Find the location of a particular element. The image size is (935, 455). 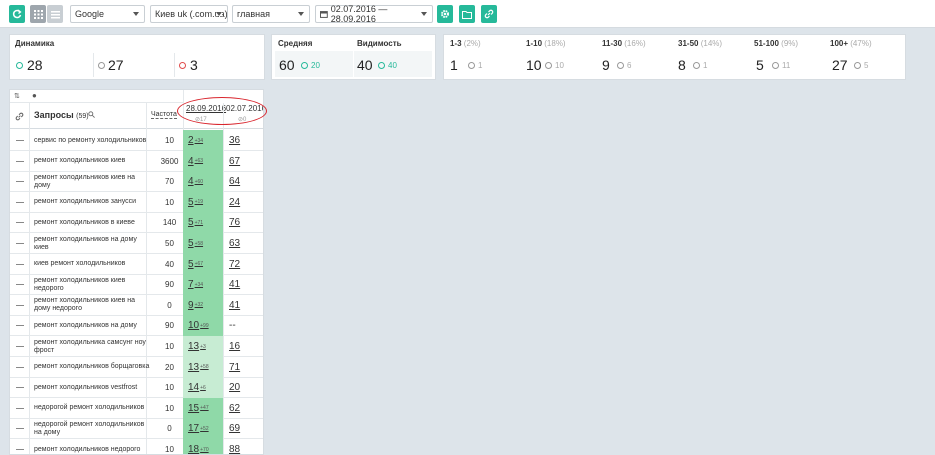

position-previous: 72 is located at coordinates (243, 264).